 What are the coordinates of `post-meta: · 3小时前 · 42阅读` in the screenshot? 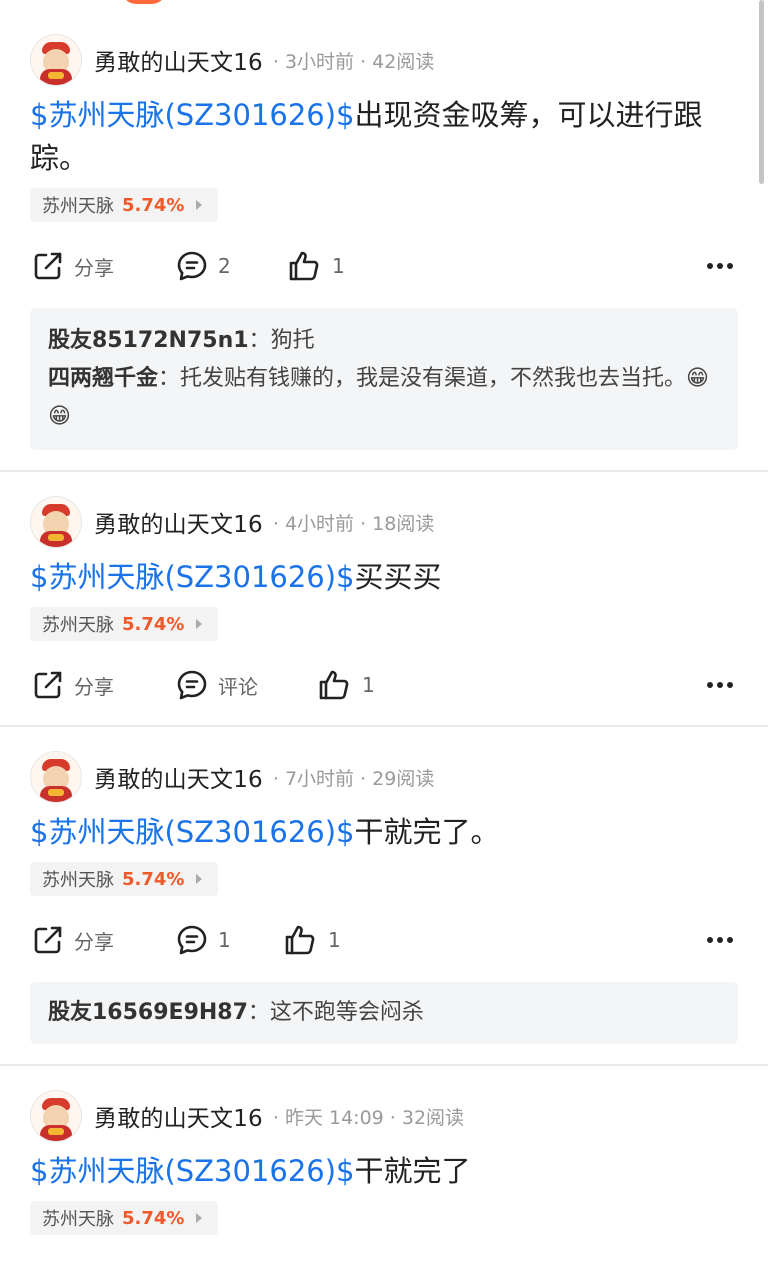 It's located at (353, 61).